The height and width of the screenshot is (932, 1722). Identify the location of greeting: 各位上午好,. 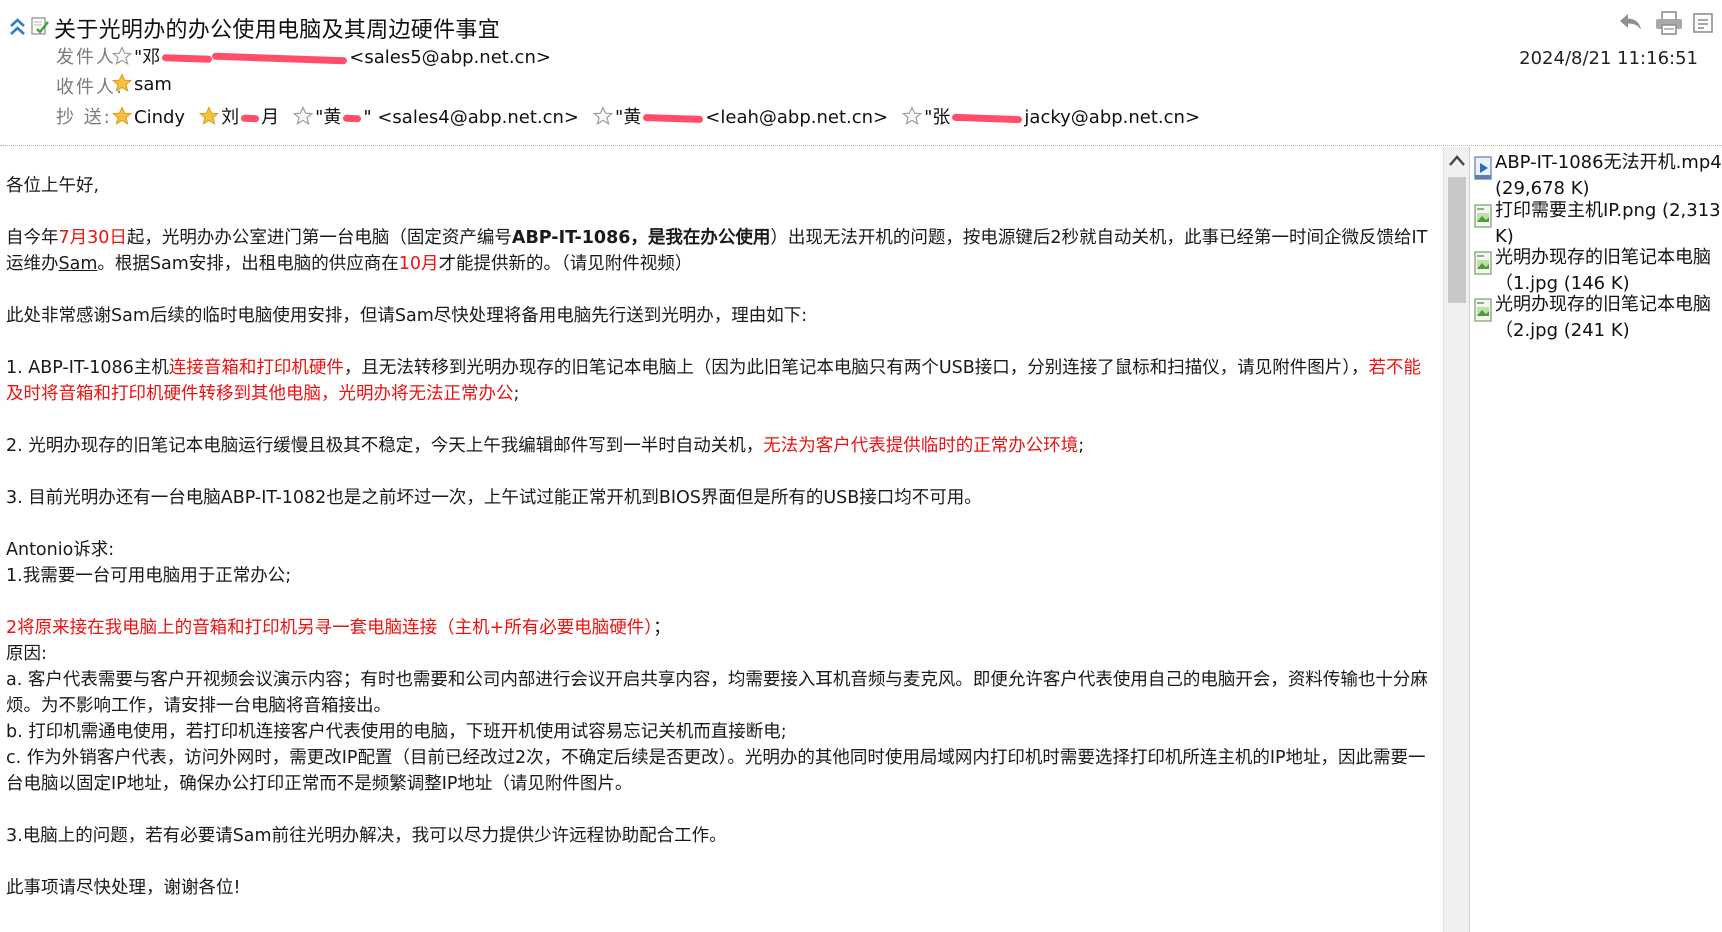
(53, 186).